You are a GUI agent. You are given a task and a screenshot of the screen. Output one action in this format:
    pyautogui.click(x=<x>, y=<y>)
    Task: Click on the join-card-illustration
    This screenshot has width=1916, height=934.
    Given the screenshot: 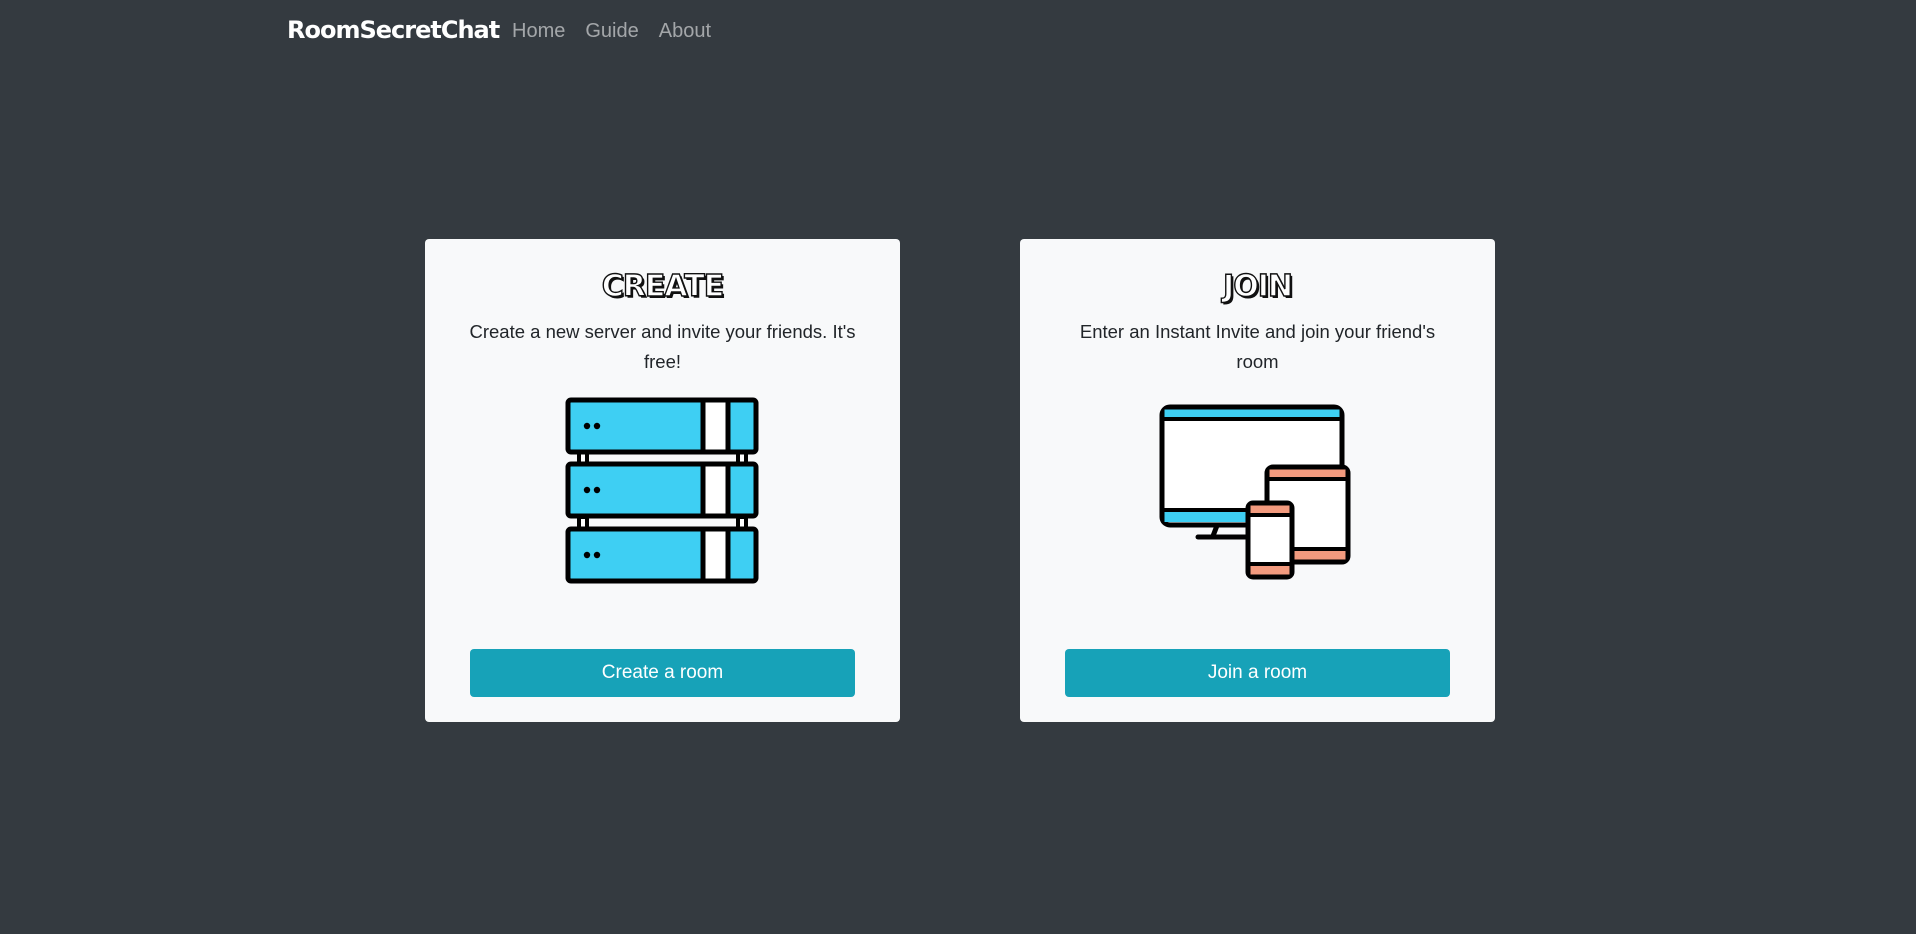 What is the action you would take?
    pyautogui.click(x=1257, y=493)
    